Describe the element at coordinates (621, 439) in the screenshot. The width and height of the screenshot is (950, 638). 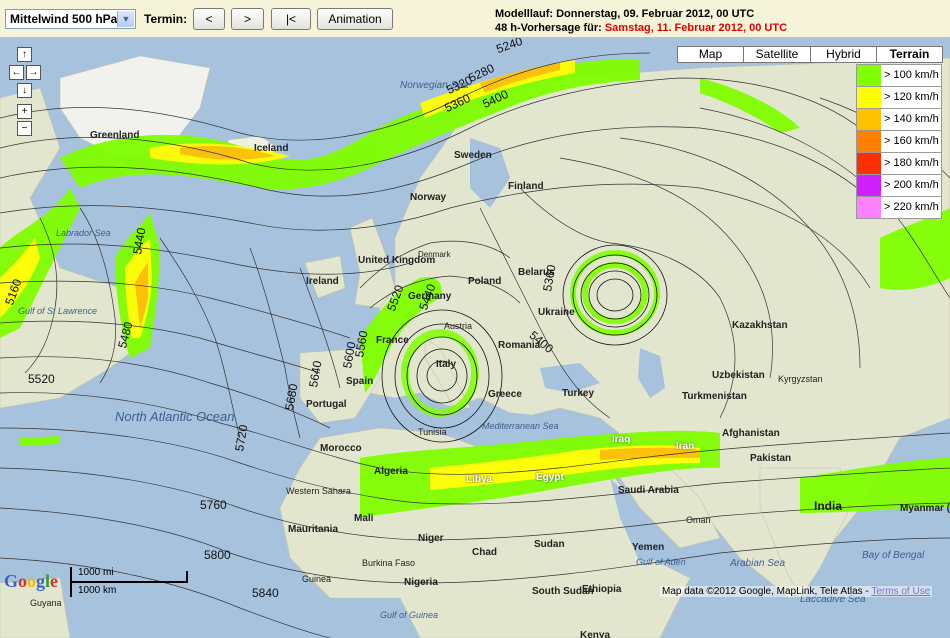
I see `label-iraq: Iraq` at that location.